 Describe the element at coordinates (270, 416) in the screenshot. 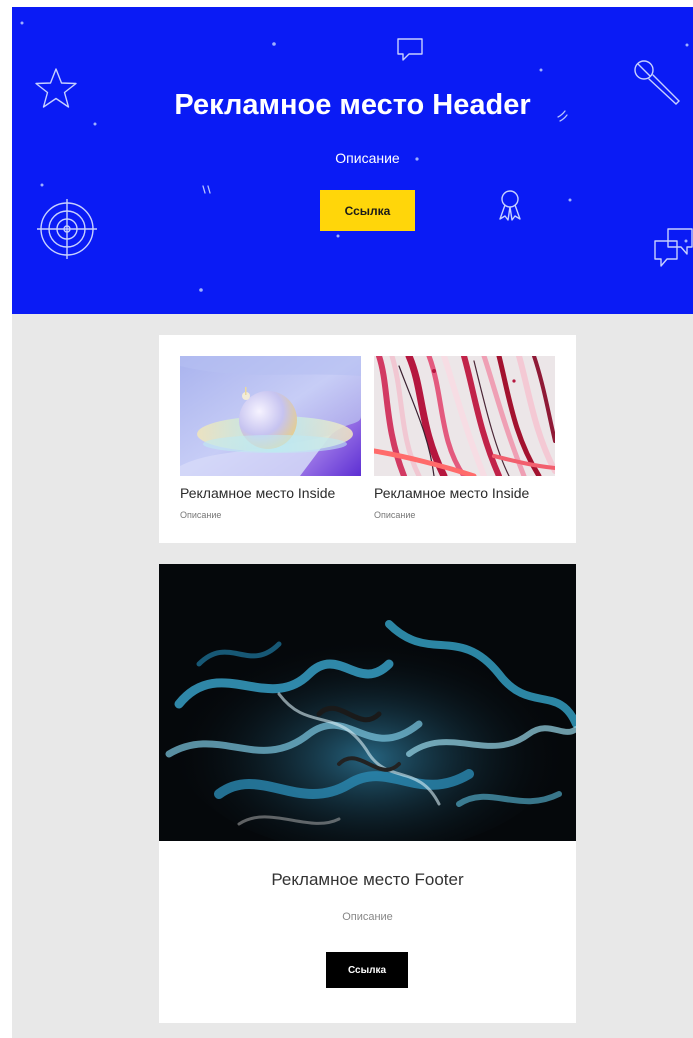

I see `abstract-sphere-image` at that location.